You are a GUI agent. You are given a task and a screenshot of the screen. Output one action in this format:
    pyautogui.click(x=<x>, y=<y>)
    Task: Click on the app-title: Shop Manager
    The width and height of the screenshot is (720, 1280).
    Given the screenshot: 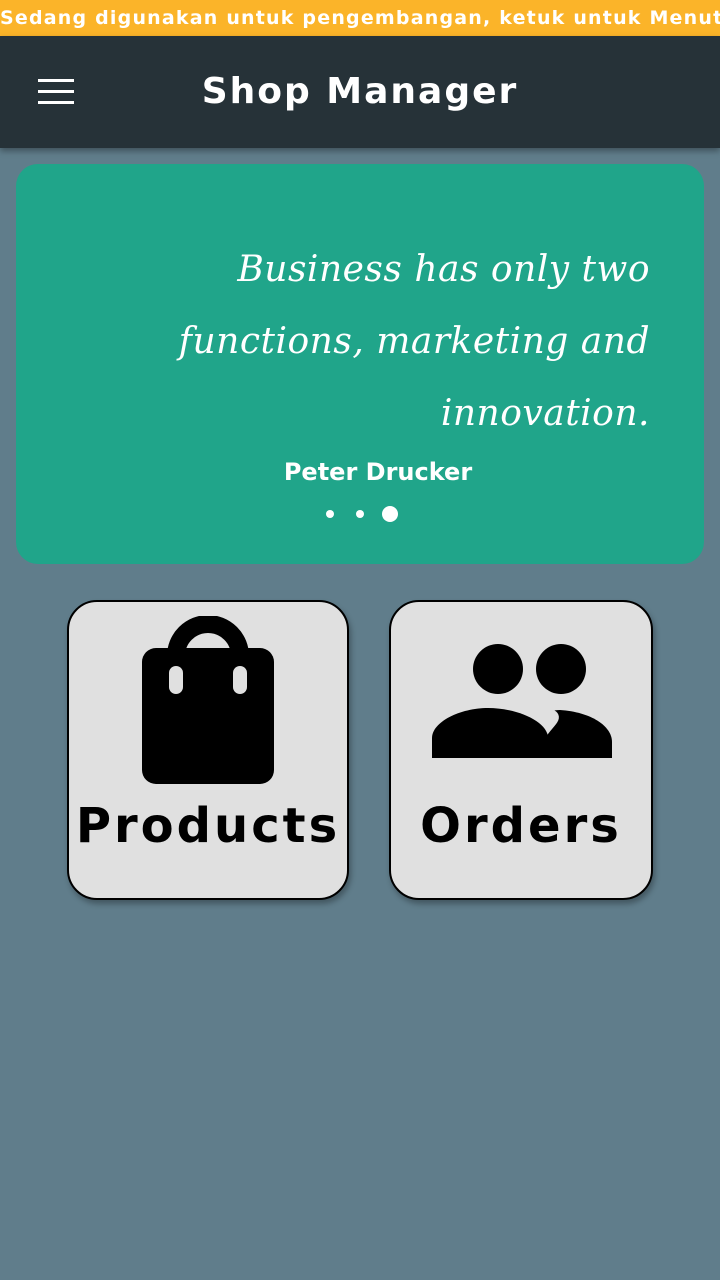 What is the action you would take?
    pyautogui.click(x=360, y=91)
    